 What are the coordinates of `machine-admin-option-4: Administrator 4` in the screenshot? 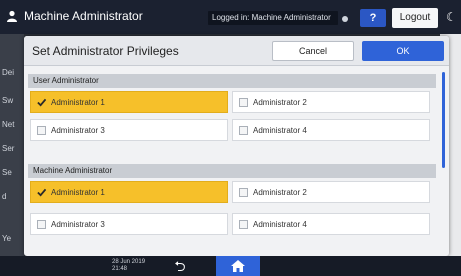 It's located at (331, 224).